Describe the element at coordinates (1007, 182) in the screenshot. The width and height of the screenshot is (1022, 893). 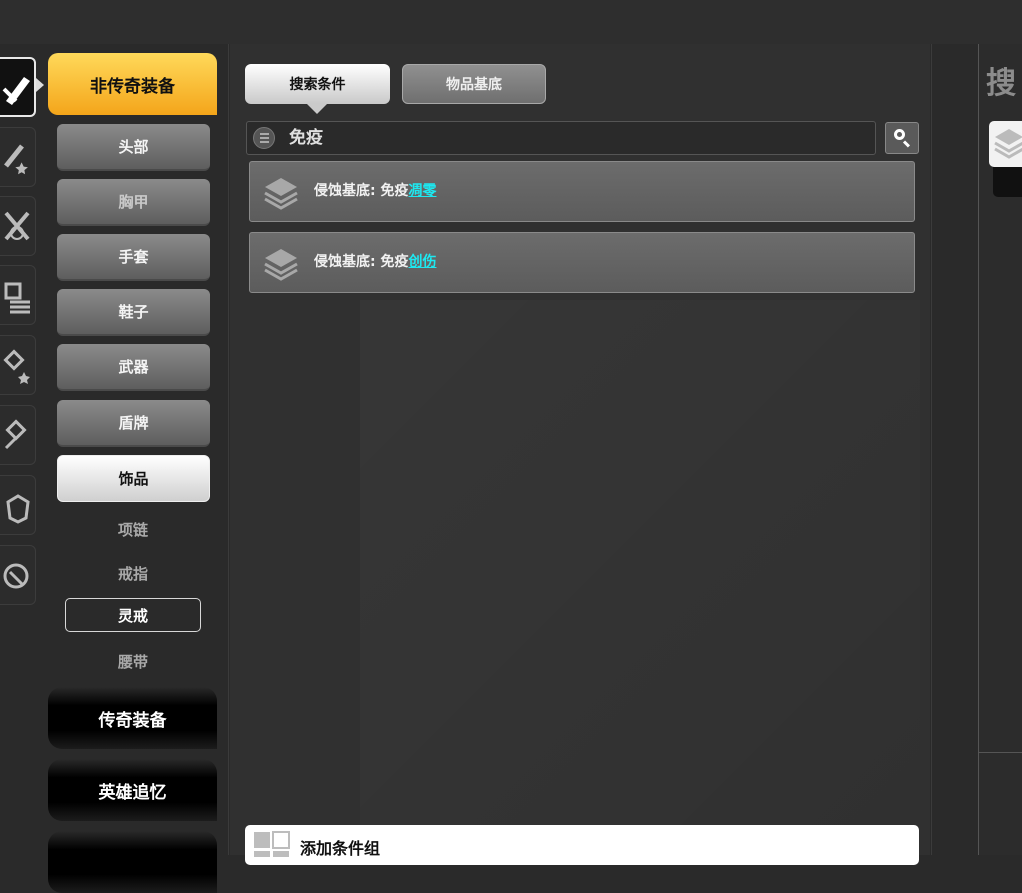
I see `right-panel-item-footer` at that location.